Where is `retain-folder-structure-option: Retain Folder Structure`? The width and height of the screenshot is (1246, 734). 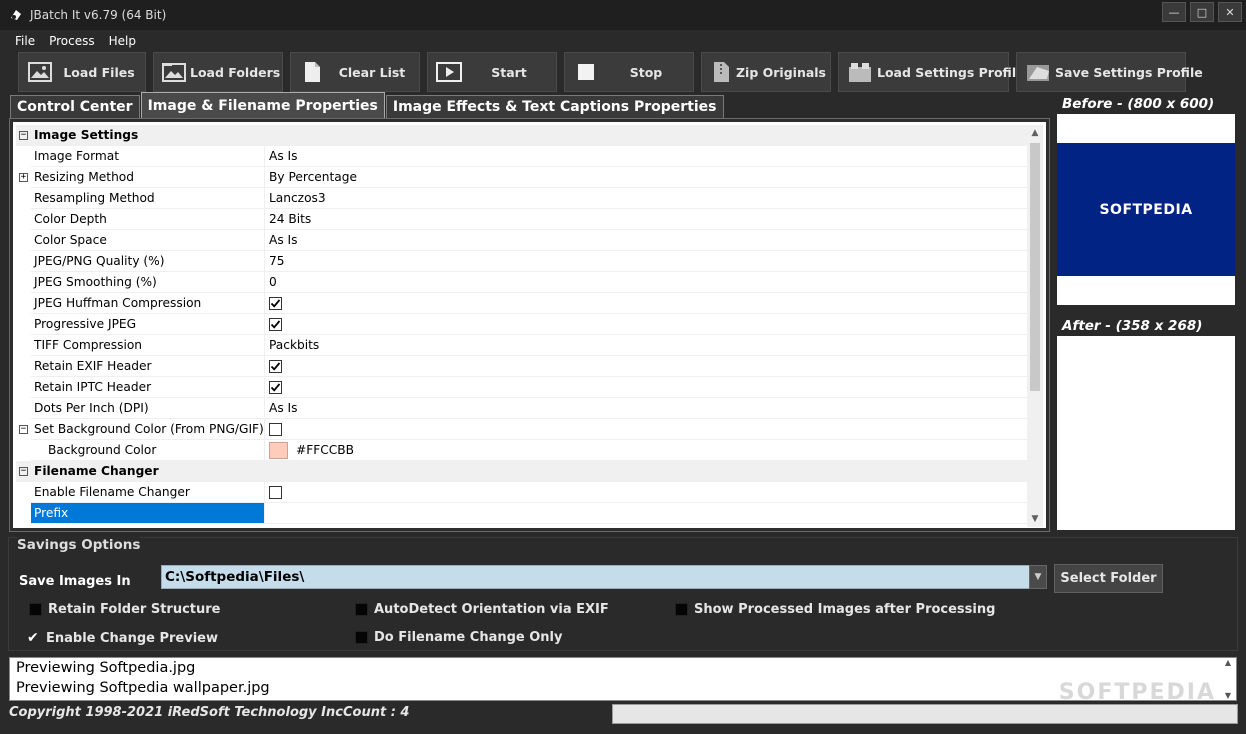 retain-folder-structure-option: Retain Folder Structure is located at coordinates (125, 609).